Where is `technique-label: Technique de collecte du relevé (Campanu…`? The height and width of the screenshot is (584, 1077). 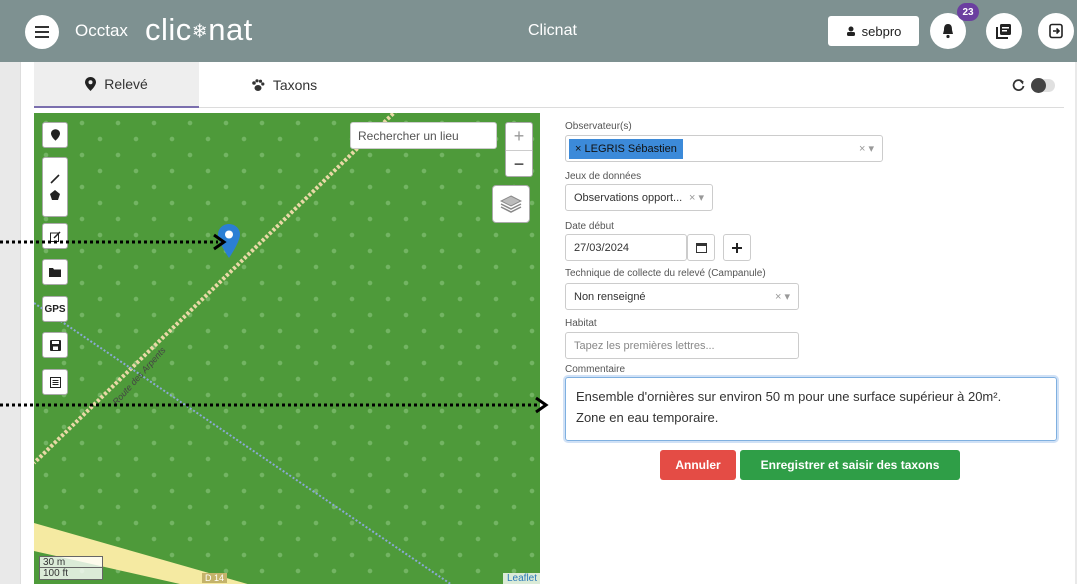
technique-label: Technique de collecte du relevé (Campanu… is located at coordinates (665, 273).